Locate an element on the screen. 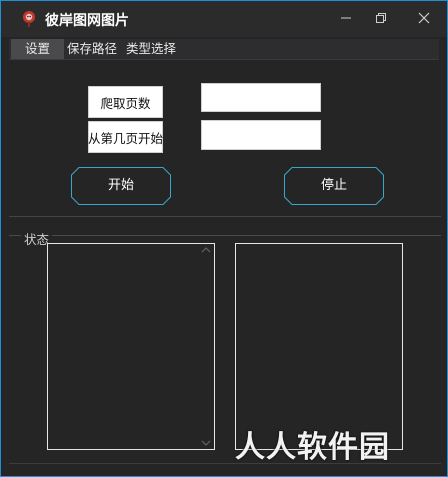 The height and width of the screenshot is (477, 448). app-logo-icon is located at coordinates (29, 19).